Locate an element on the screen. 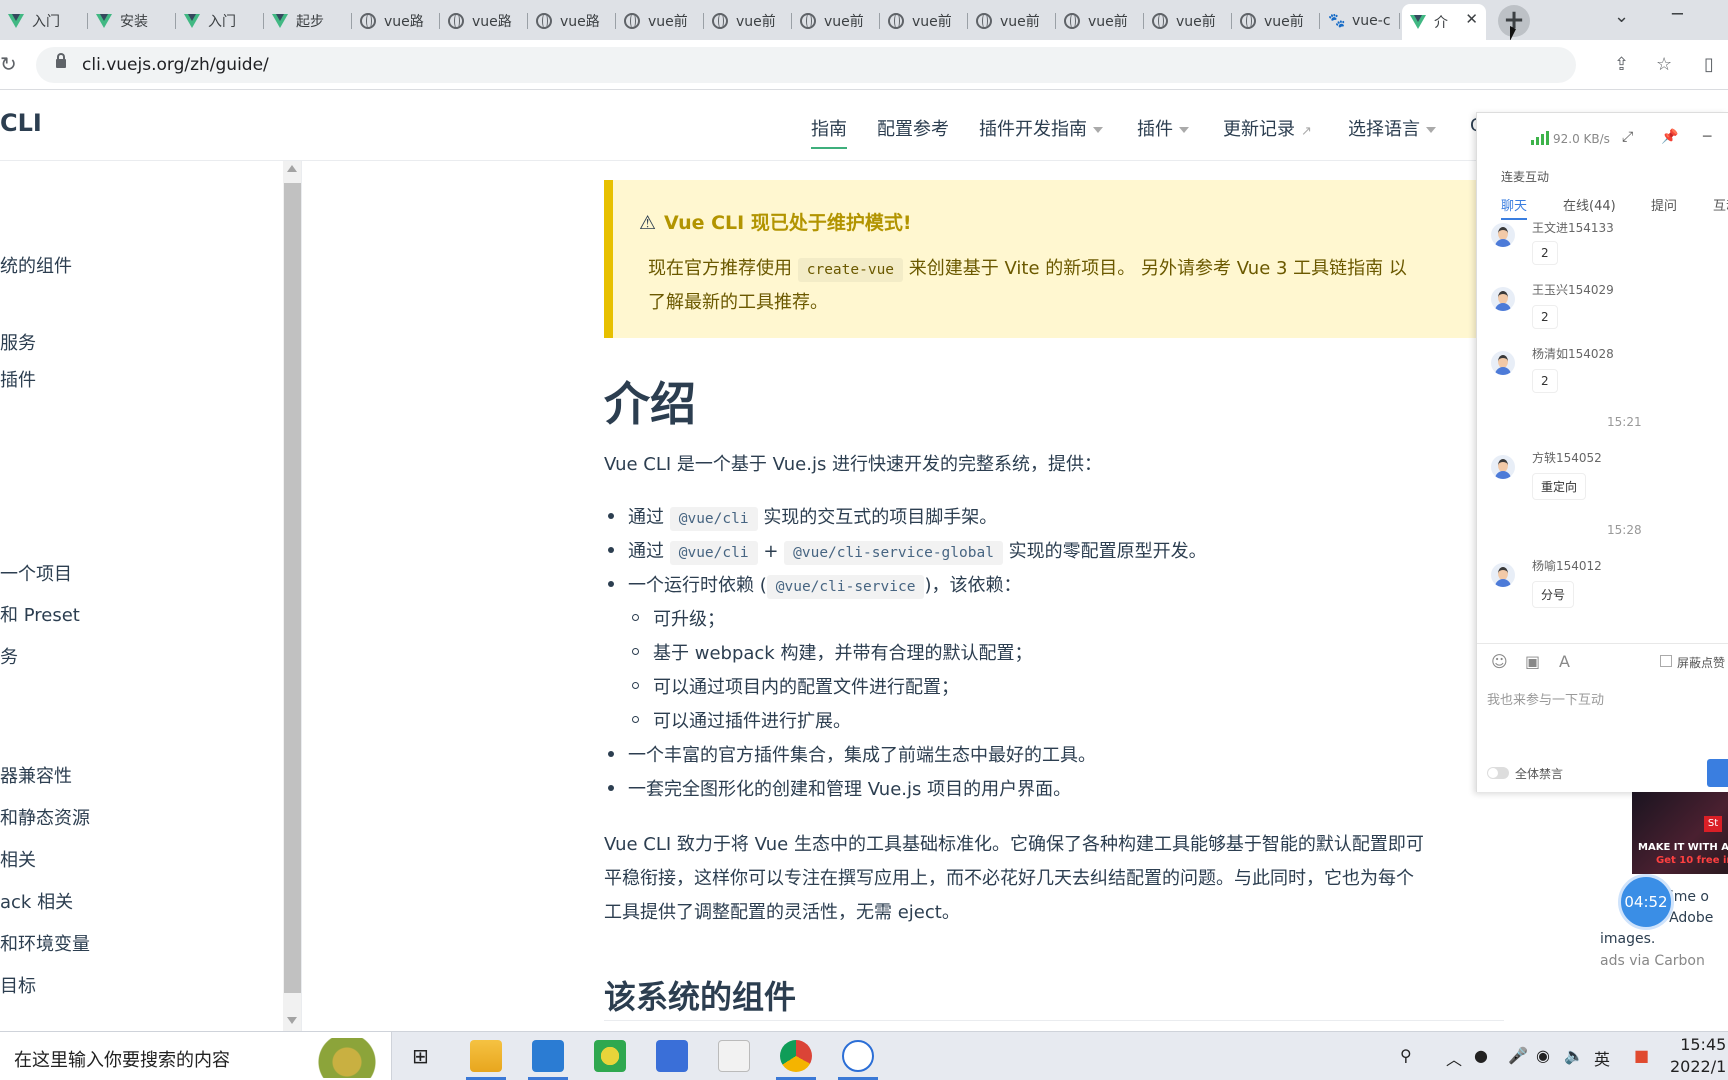 The height and width of the screenshot is (1080, 1728). star-bookmark-icon: ☆ is located at coordinates (1664, 64).